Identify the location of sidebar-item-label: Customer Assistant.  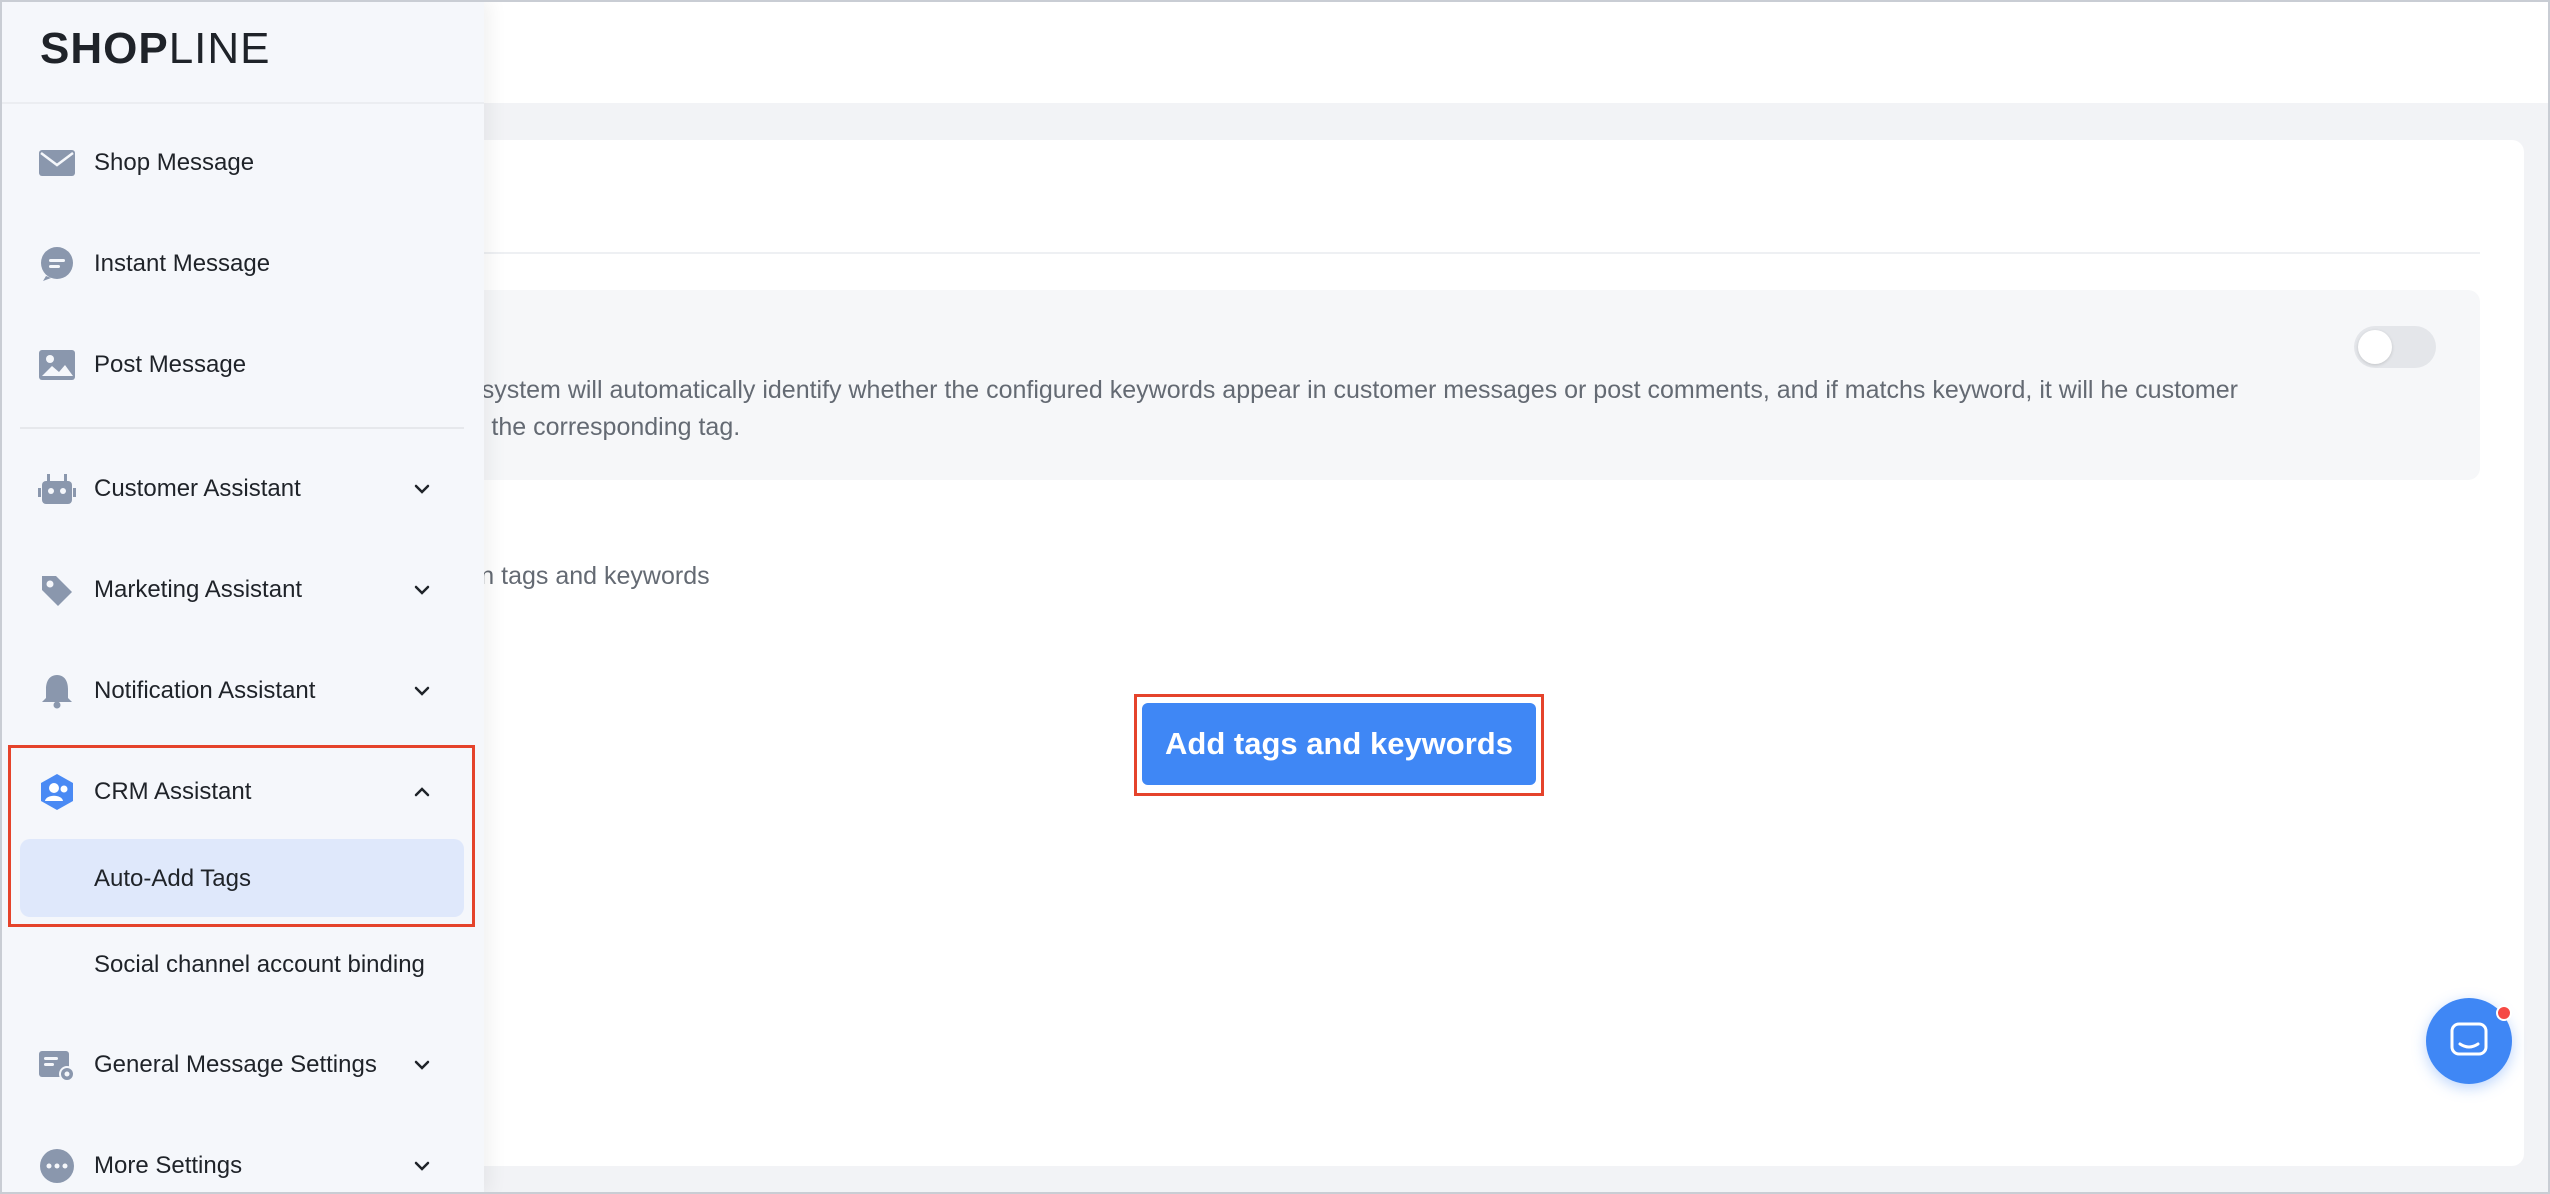
(197, 488).